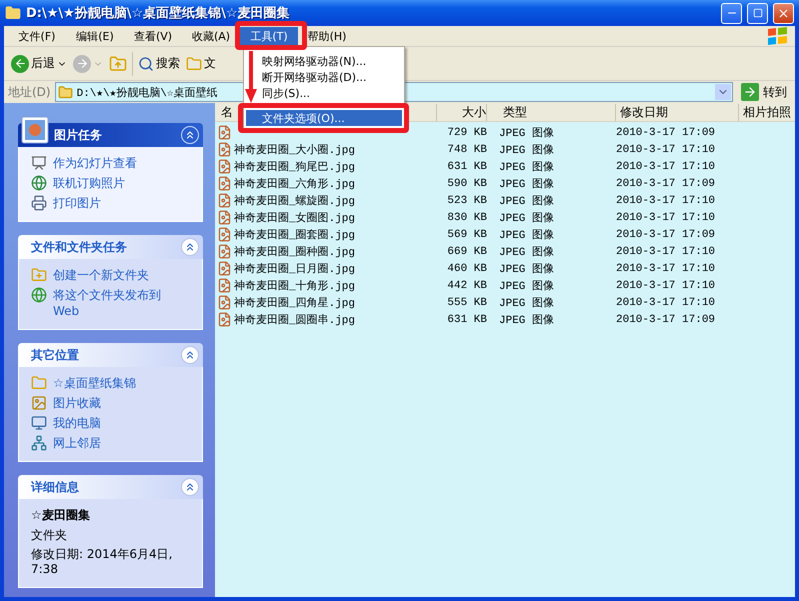 This screenshot has height=601, width=799. I want to click on file-size: 830 KB, so click(466, 218).